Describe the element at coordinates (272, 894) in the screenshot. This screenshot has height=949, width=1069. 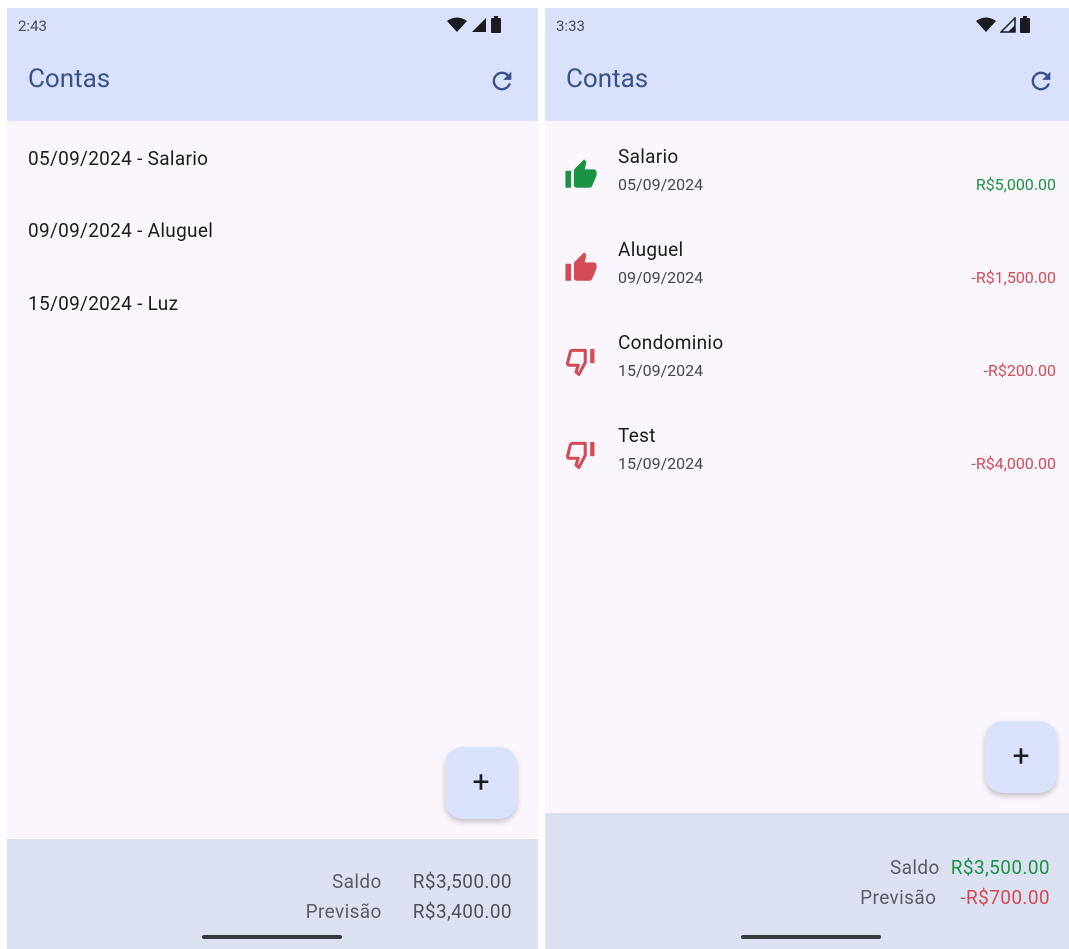
I see `summary-footer: Saldo R$3,500.00 Previsão R$3,400.00` at that location.